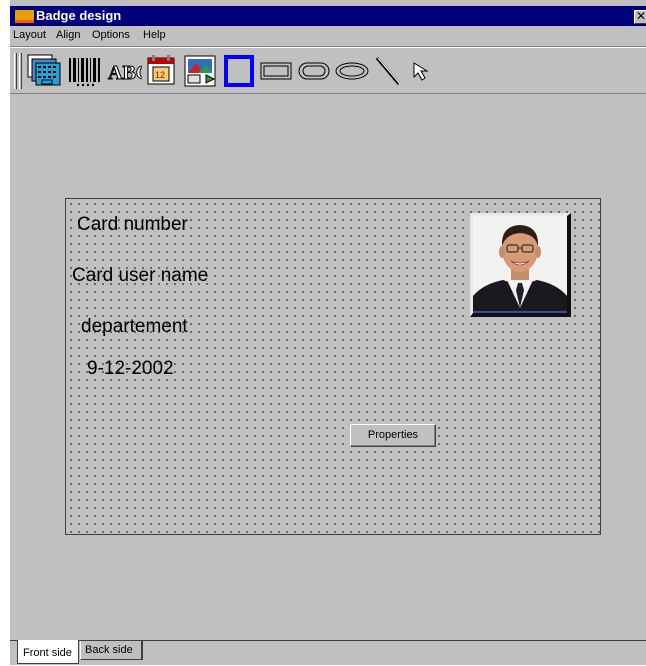 This screenshot has width=646, height=666. What do you see at coordinates (48, 652) in the screenshot?
I see `tab-front-side: Front side` at bounding box center [48, 652].